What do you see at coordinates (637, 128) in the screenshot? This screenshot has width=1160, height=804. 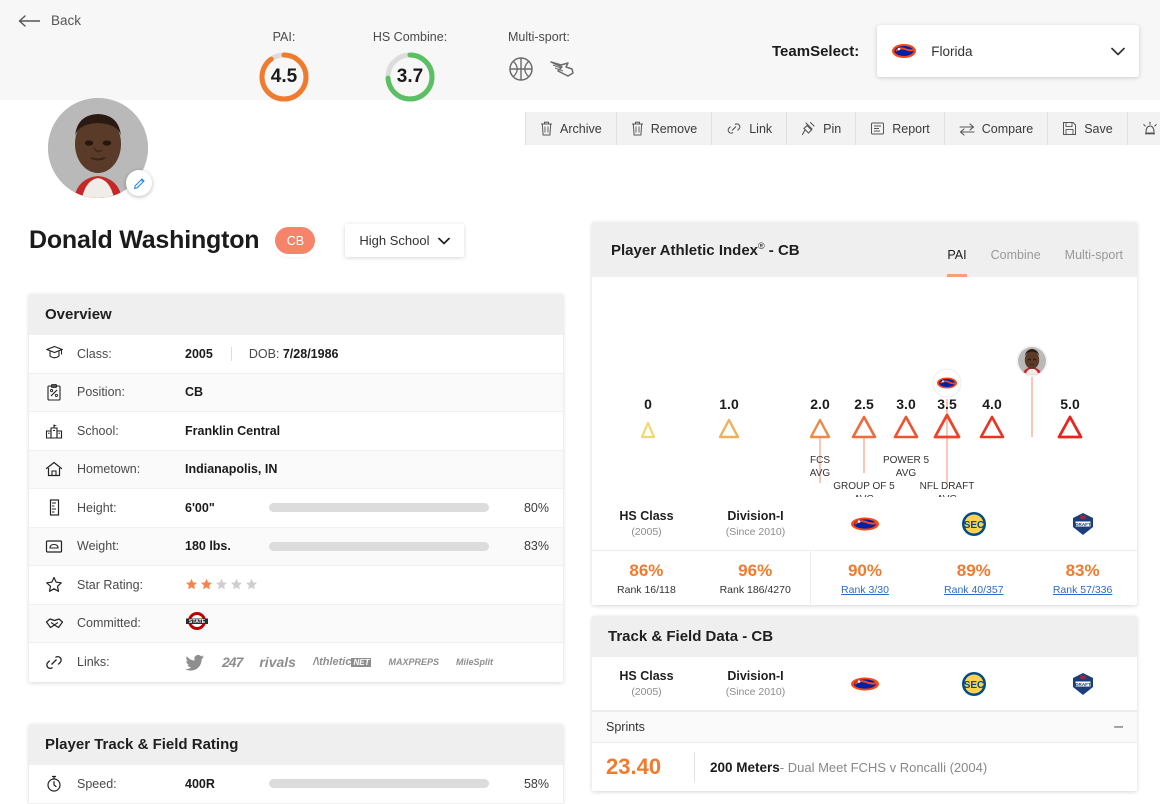 I see `trash-icon` at bounding box center [637, 128].